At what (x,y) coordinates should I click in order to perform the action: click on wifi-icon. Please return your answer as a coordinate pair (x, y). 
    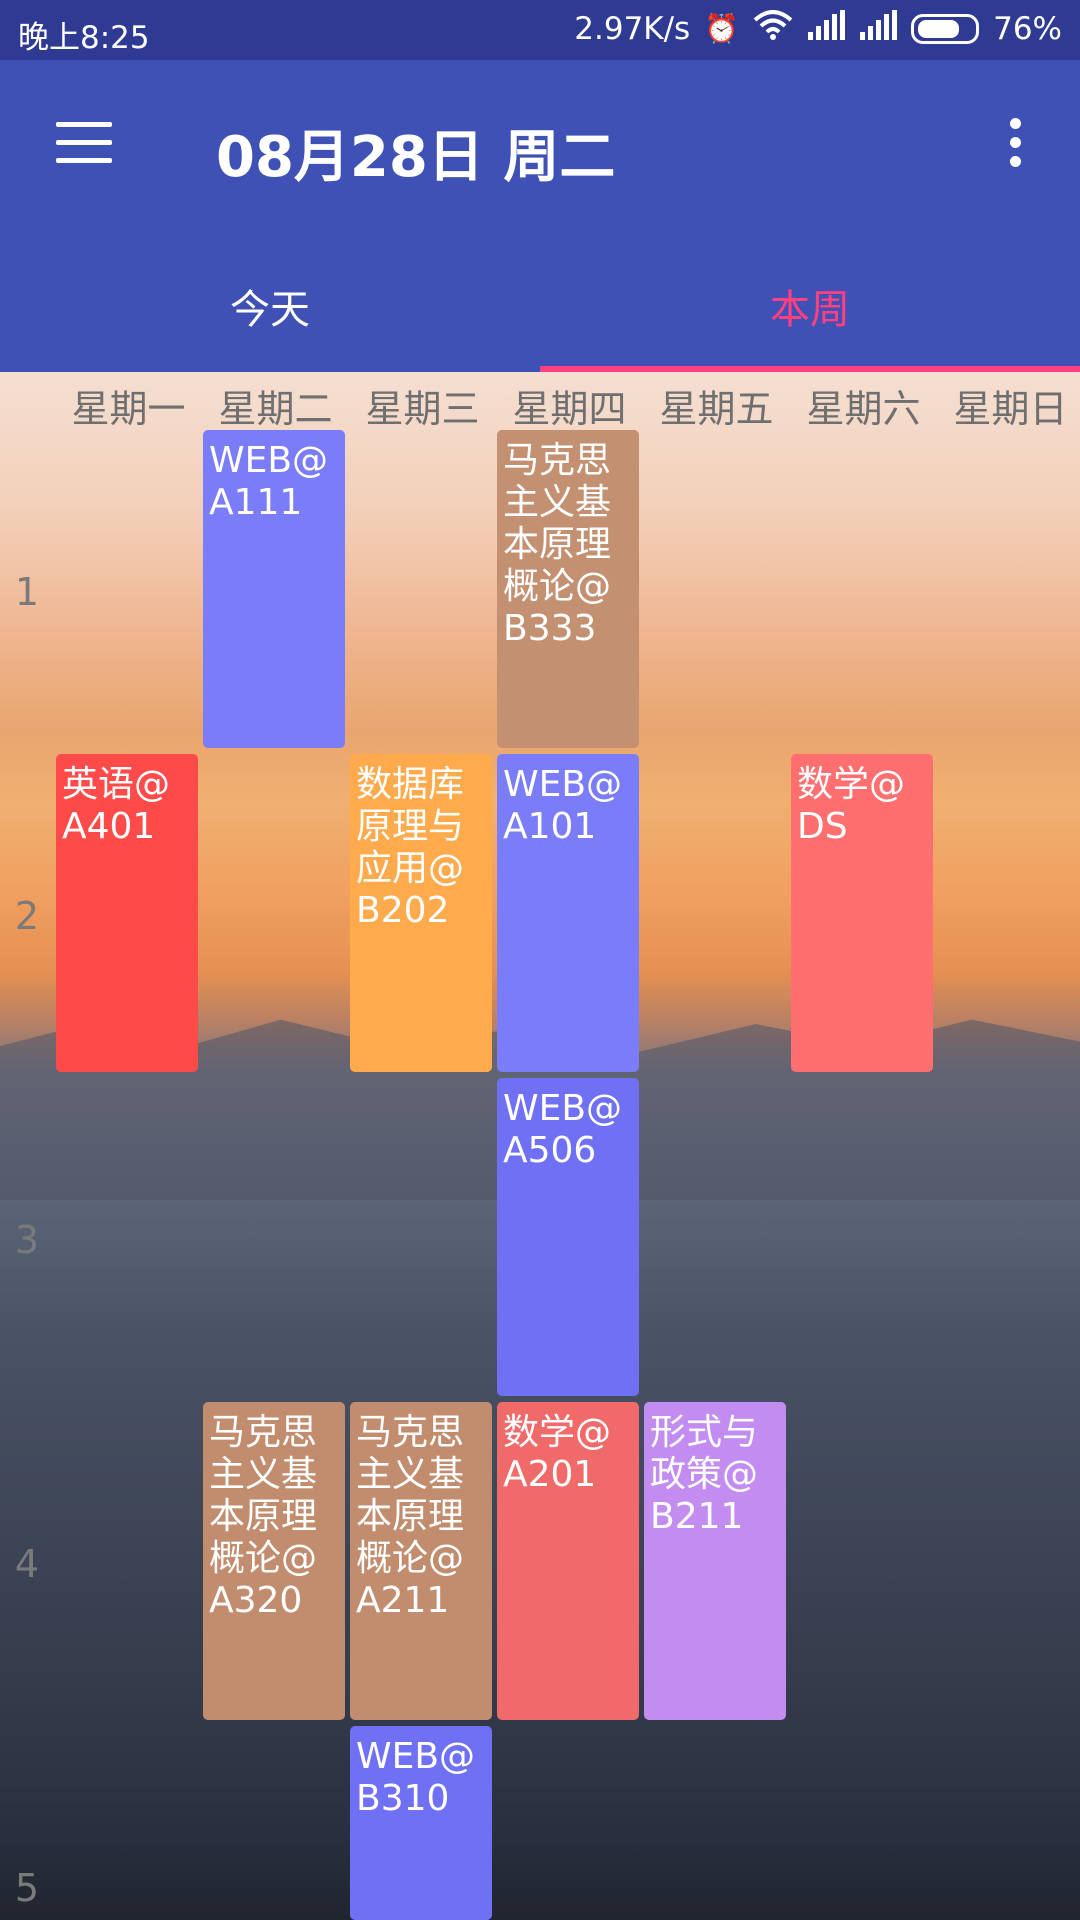
    Looking at the image, I should click on (773, 28).